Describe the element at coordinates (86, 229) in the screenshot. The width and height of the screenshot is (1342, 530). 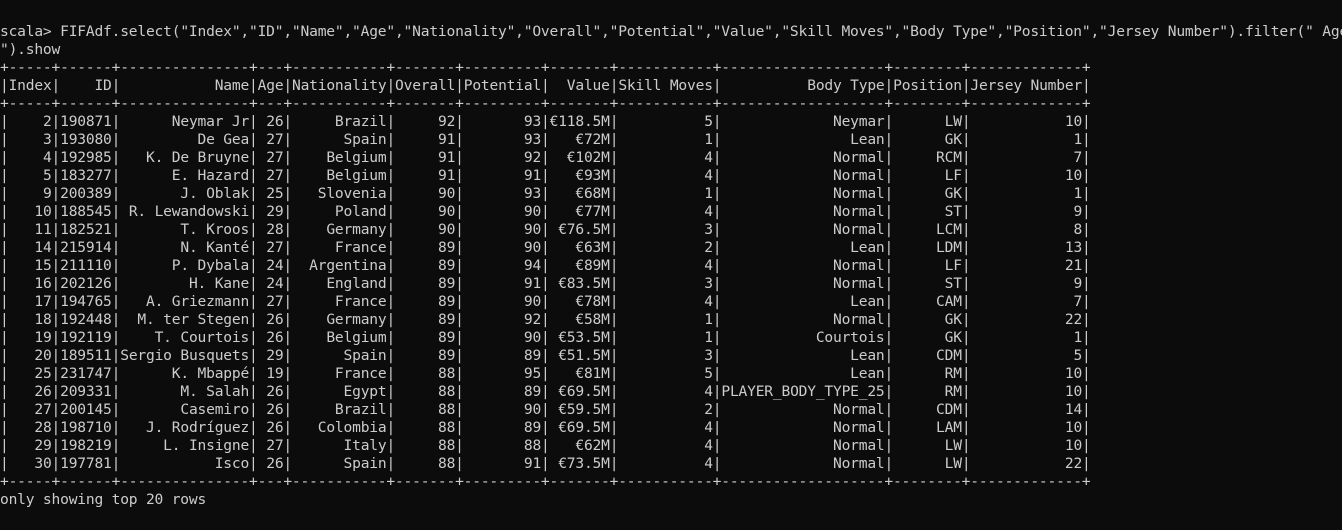
I see `table-cell: 182521` at that location.